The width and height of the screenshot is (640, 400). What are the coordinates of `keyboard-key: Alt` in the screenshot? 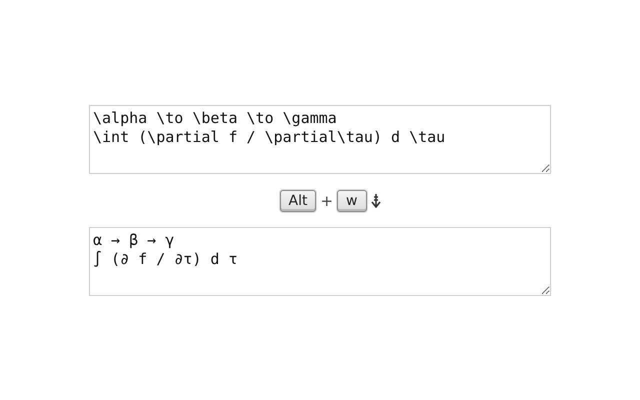 It's located at (298, 201).